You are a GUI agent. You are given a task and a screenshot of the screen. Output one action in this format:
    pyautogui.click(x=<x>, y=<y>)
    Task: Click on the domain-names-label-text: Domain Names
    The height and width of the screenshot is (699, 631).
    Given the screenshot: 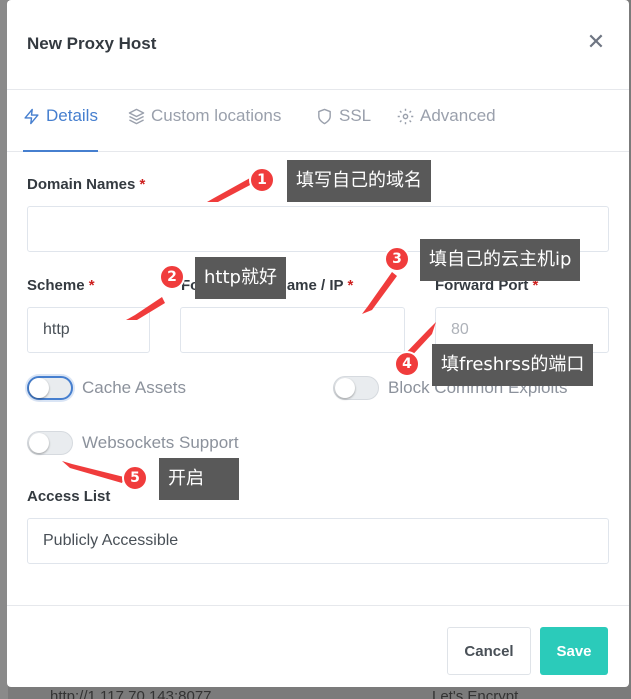 What is the action you would take?
    pyautogui.click(x=81, y=184)
    